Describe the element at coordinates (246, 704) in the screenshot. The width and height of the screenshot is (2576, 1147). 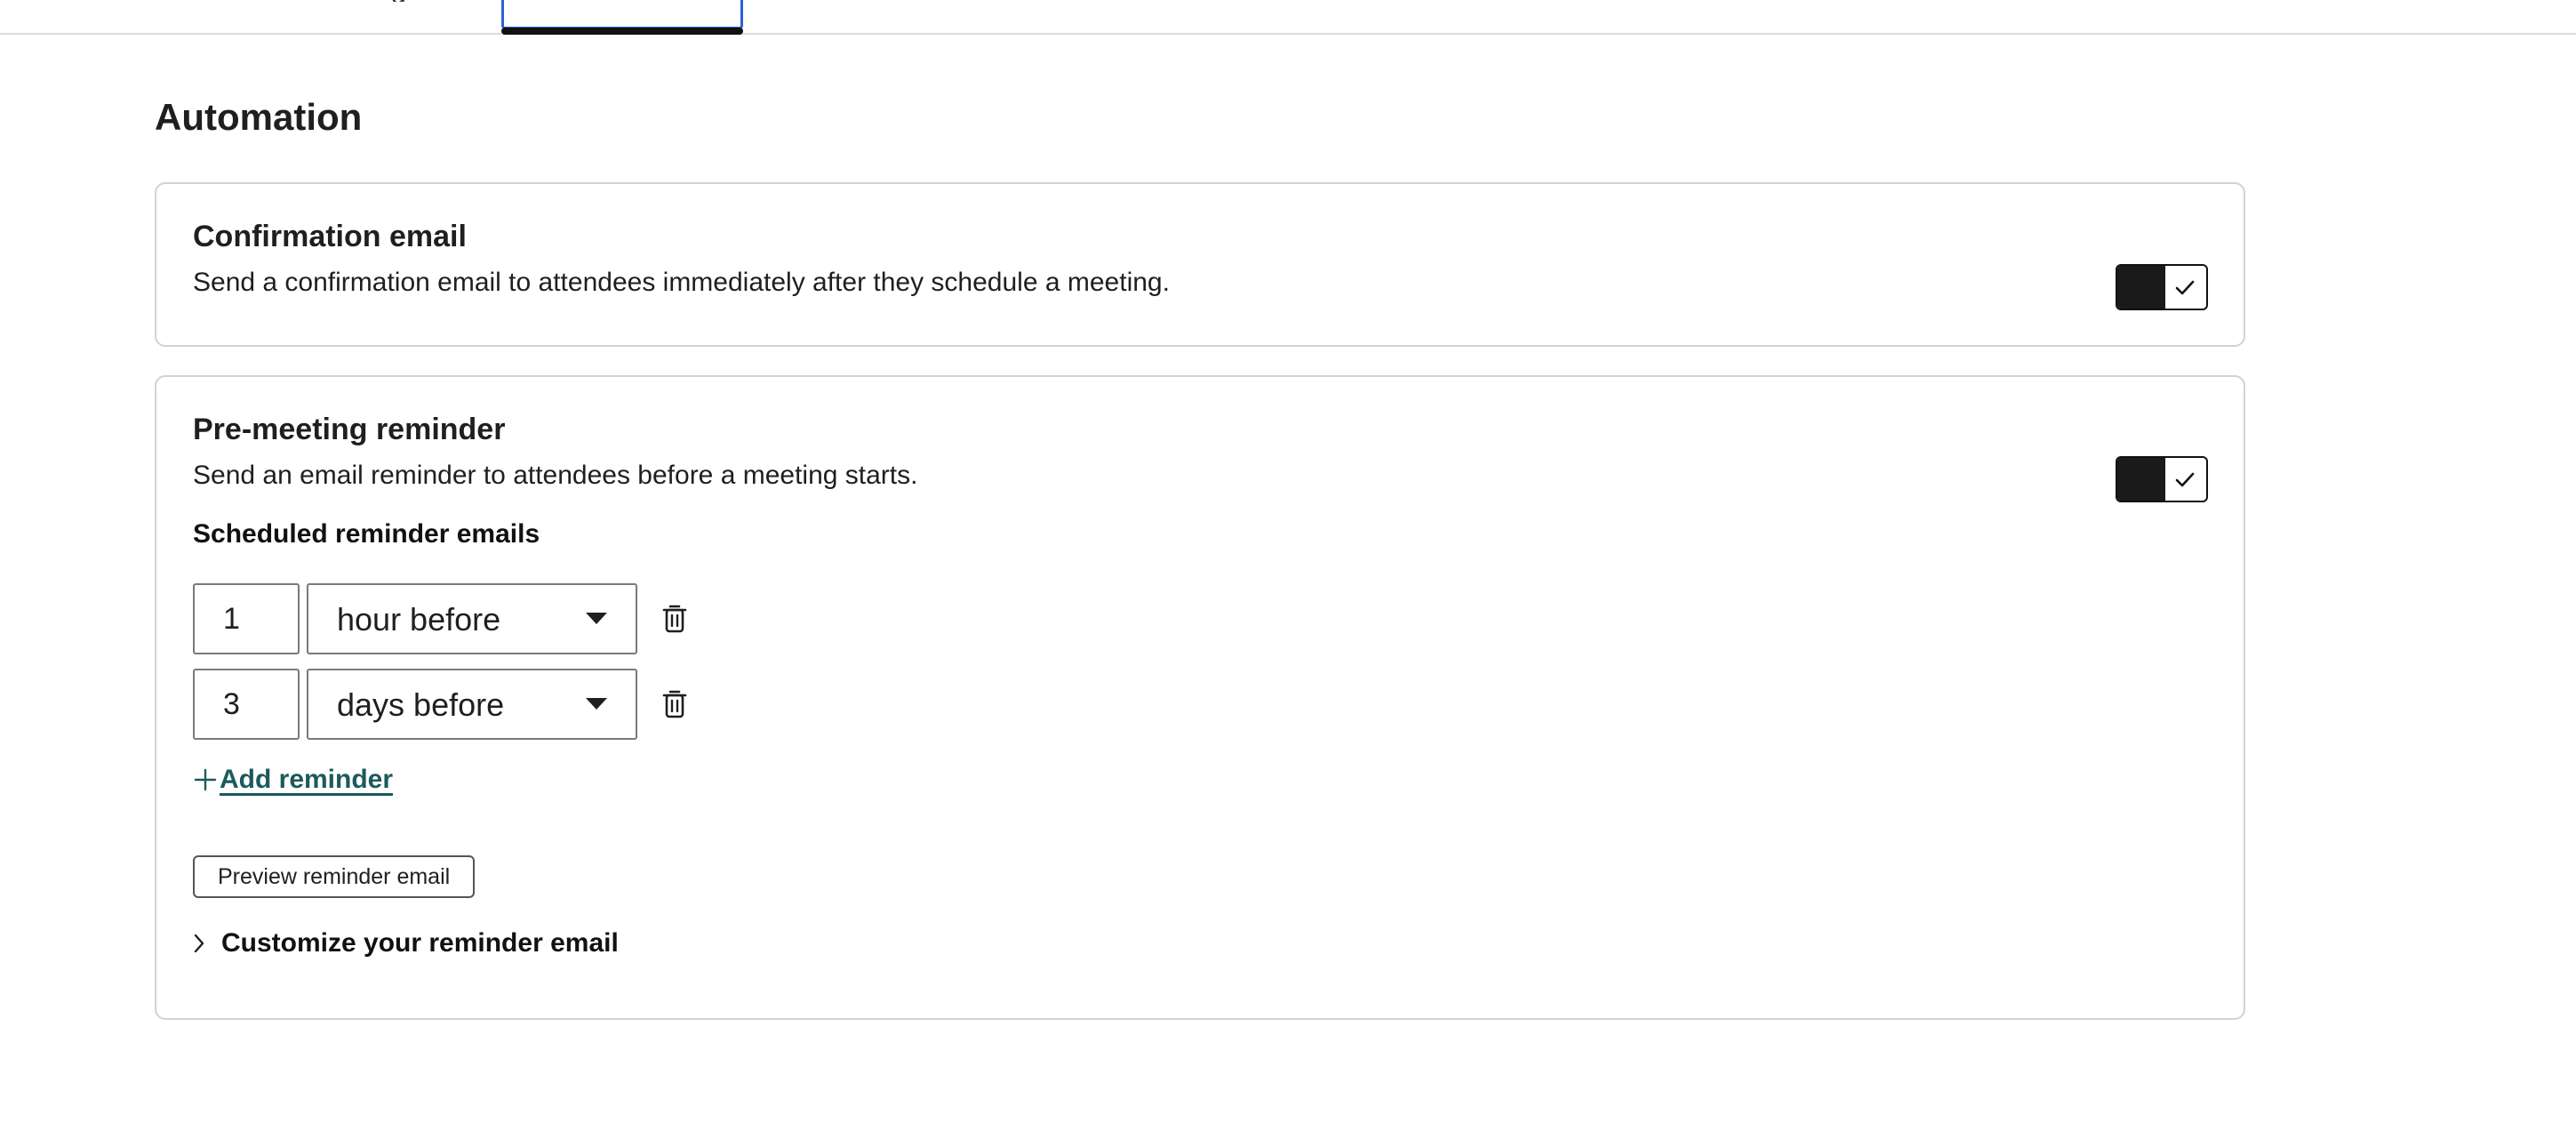
I see `reminder-2-amount-input` at that location.